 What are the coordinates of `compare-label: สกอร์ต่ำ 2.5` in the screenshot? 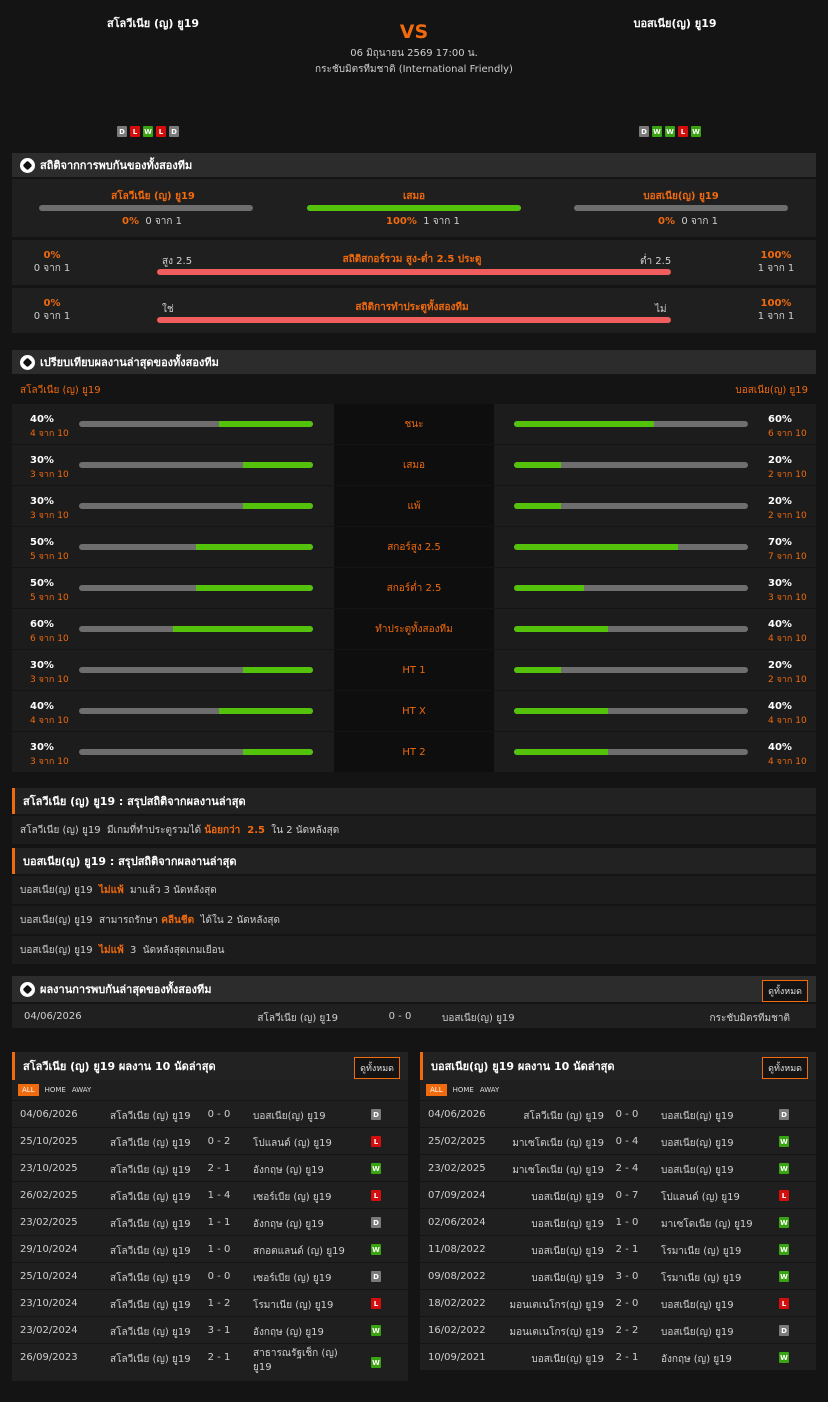 It's located at (414, 588).